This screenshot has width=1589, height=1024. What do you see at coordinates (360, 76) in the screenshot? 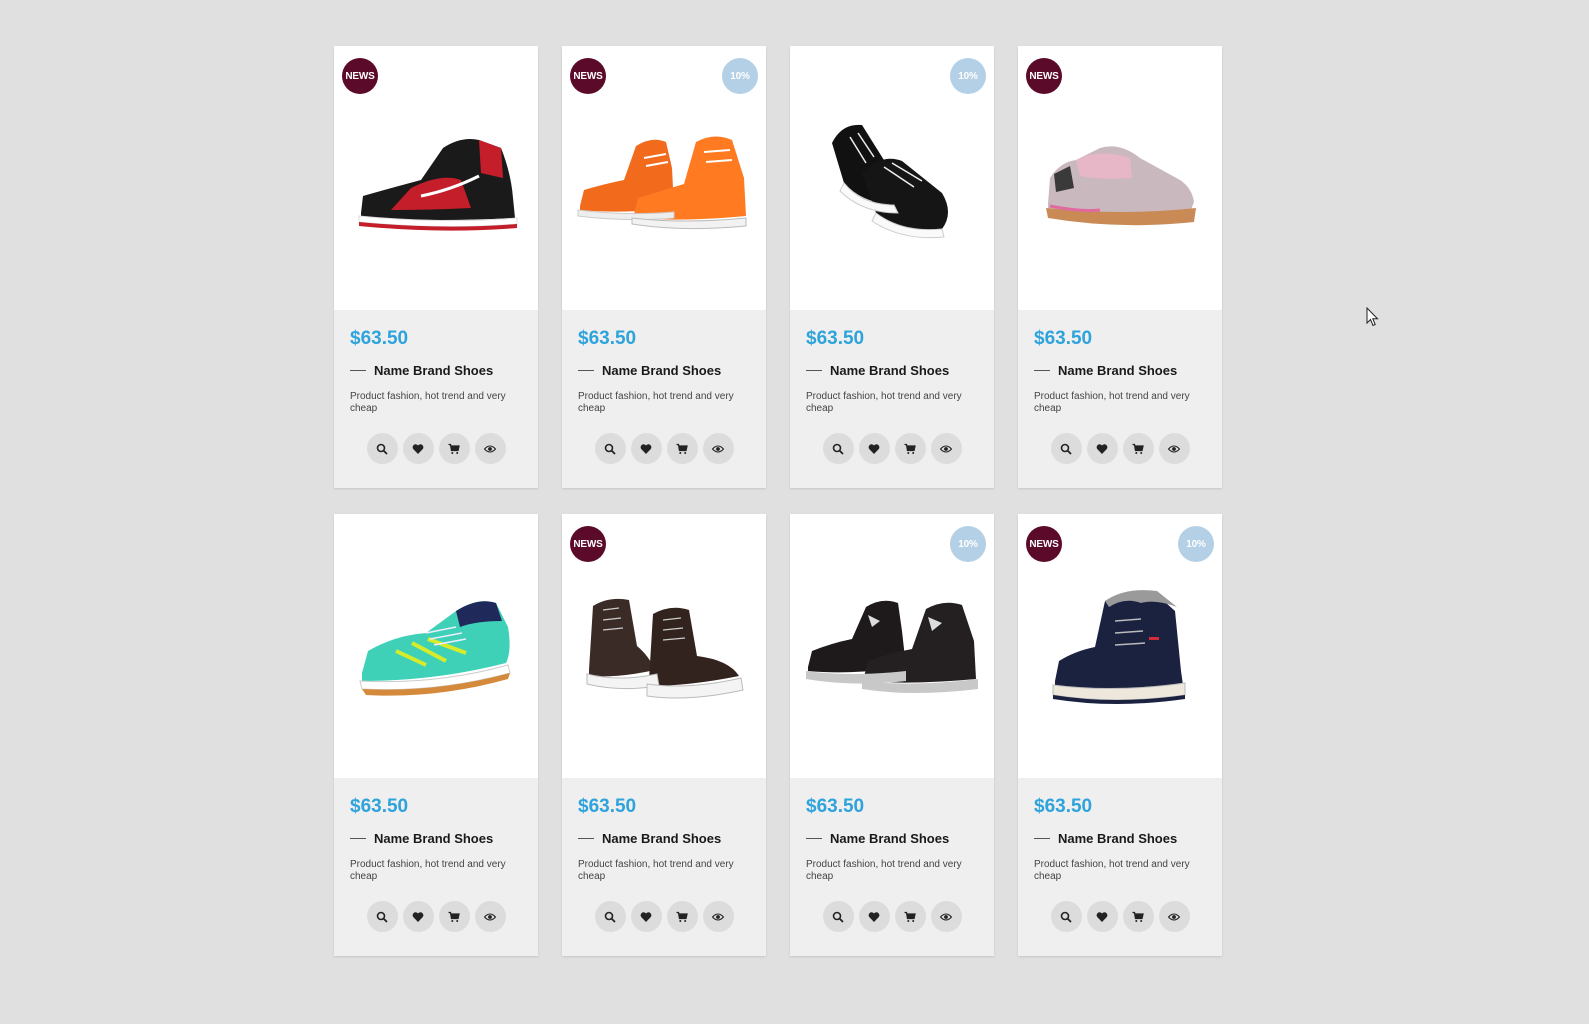
I see `news-badge: NEWS` at bounding box center [360, 76].